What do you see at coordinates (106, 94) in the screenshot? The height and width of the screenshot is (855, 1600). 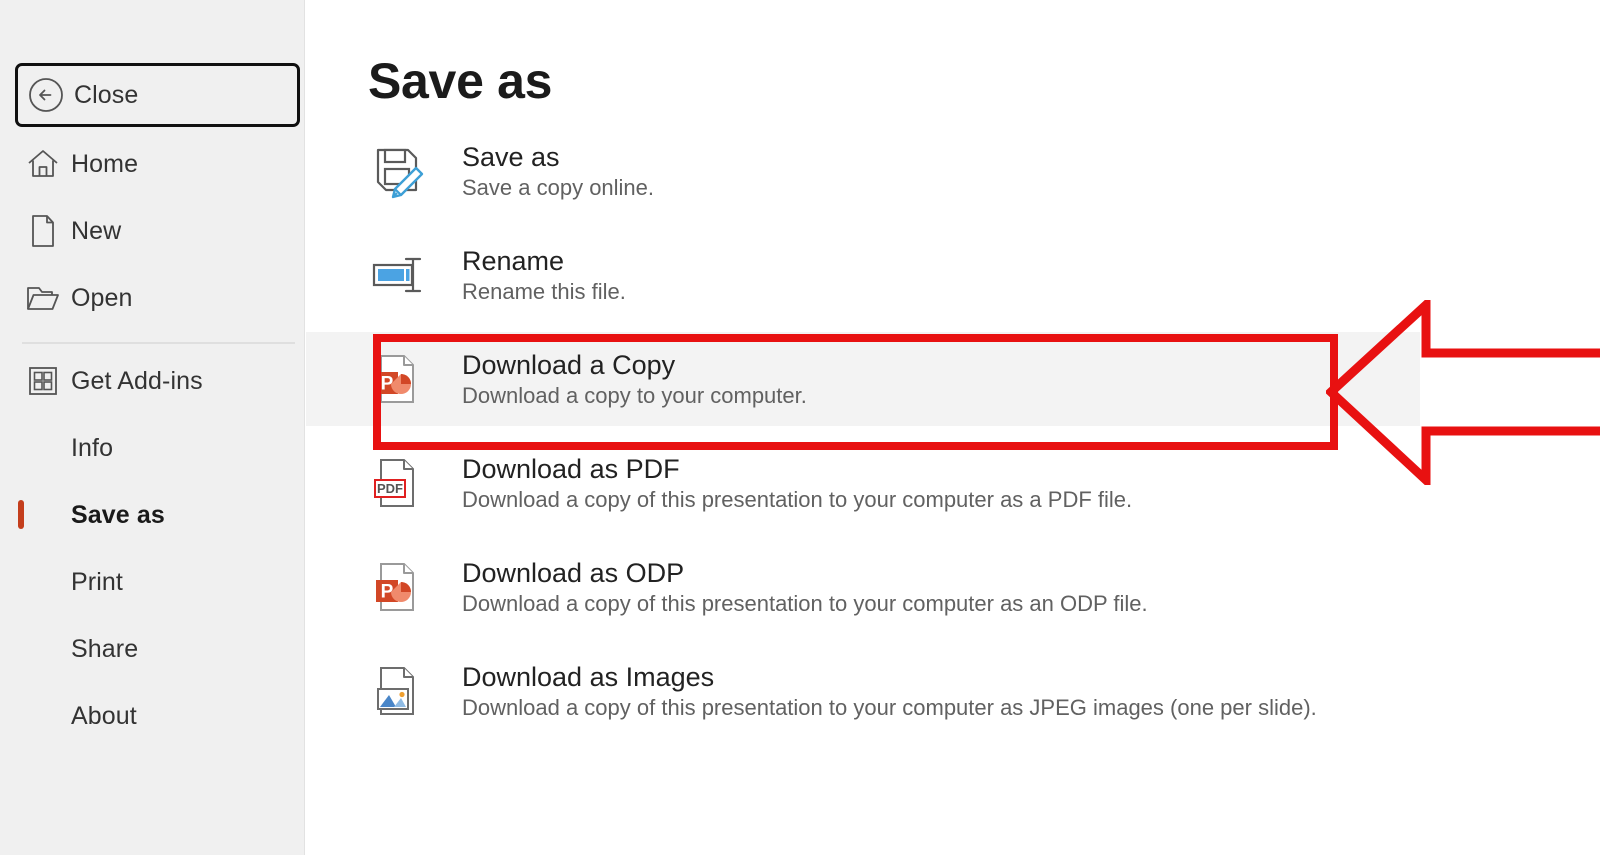 I see `close-button-label: Close` at bounding box center [106, 94].